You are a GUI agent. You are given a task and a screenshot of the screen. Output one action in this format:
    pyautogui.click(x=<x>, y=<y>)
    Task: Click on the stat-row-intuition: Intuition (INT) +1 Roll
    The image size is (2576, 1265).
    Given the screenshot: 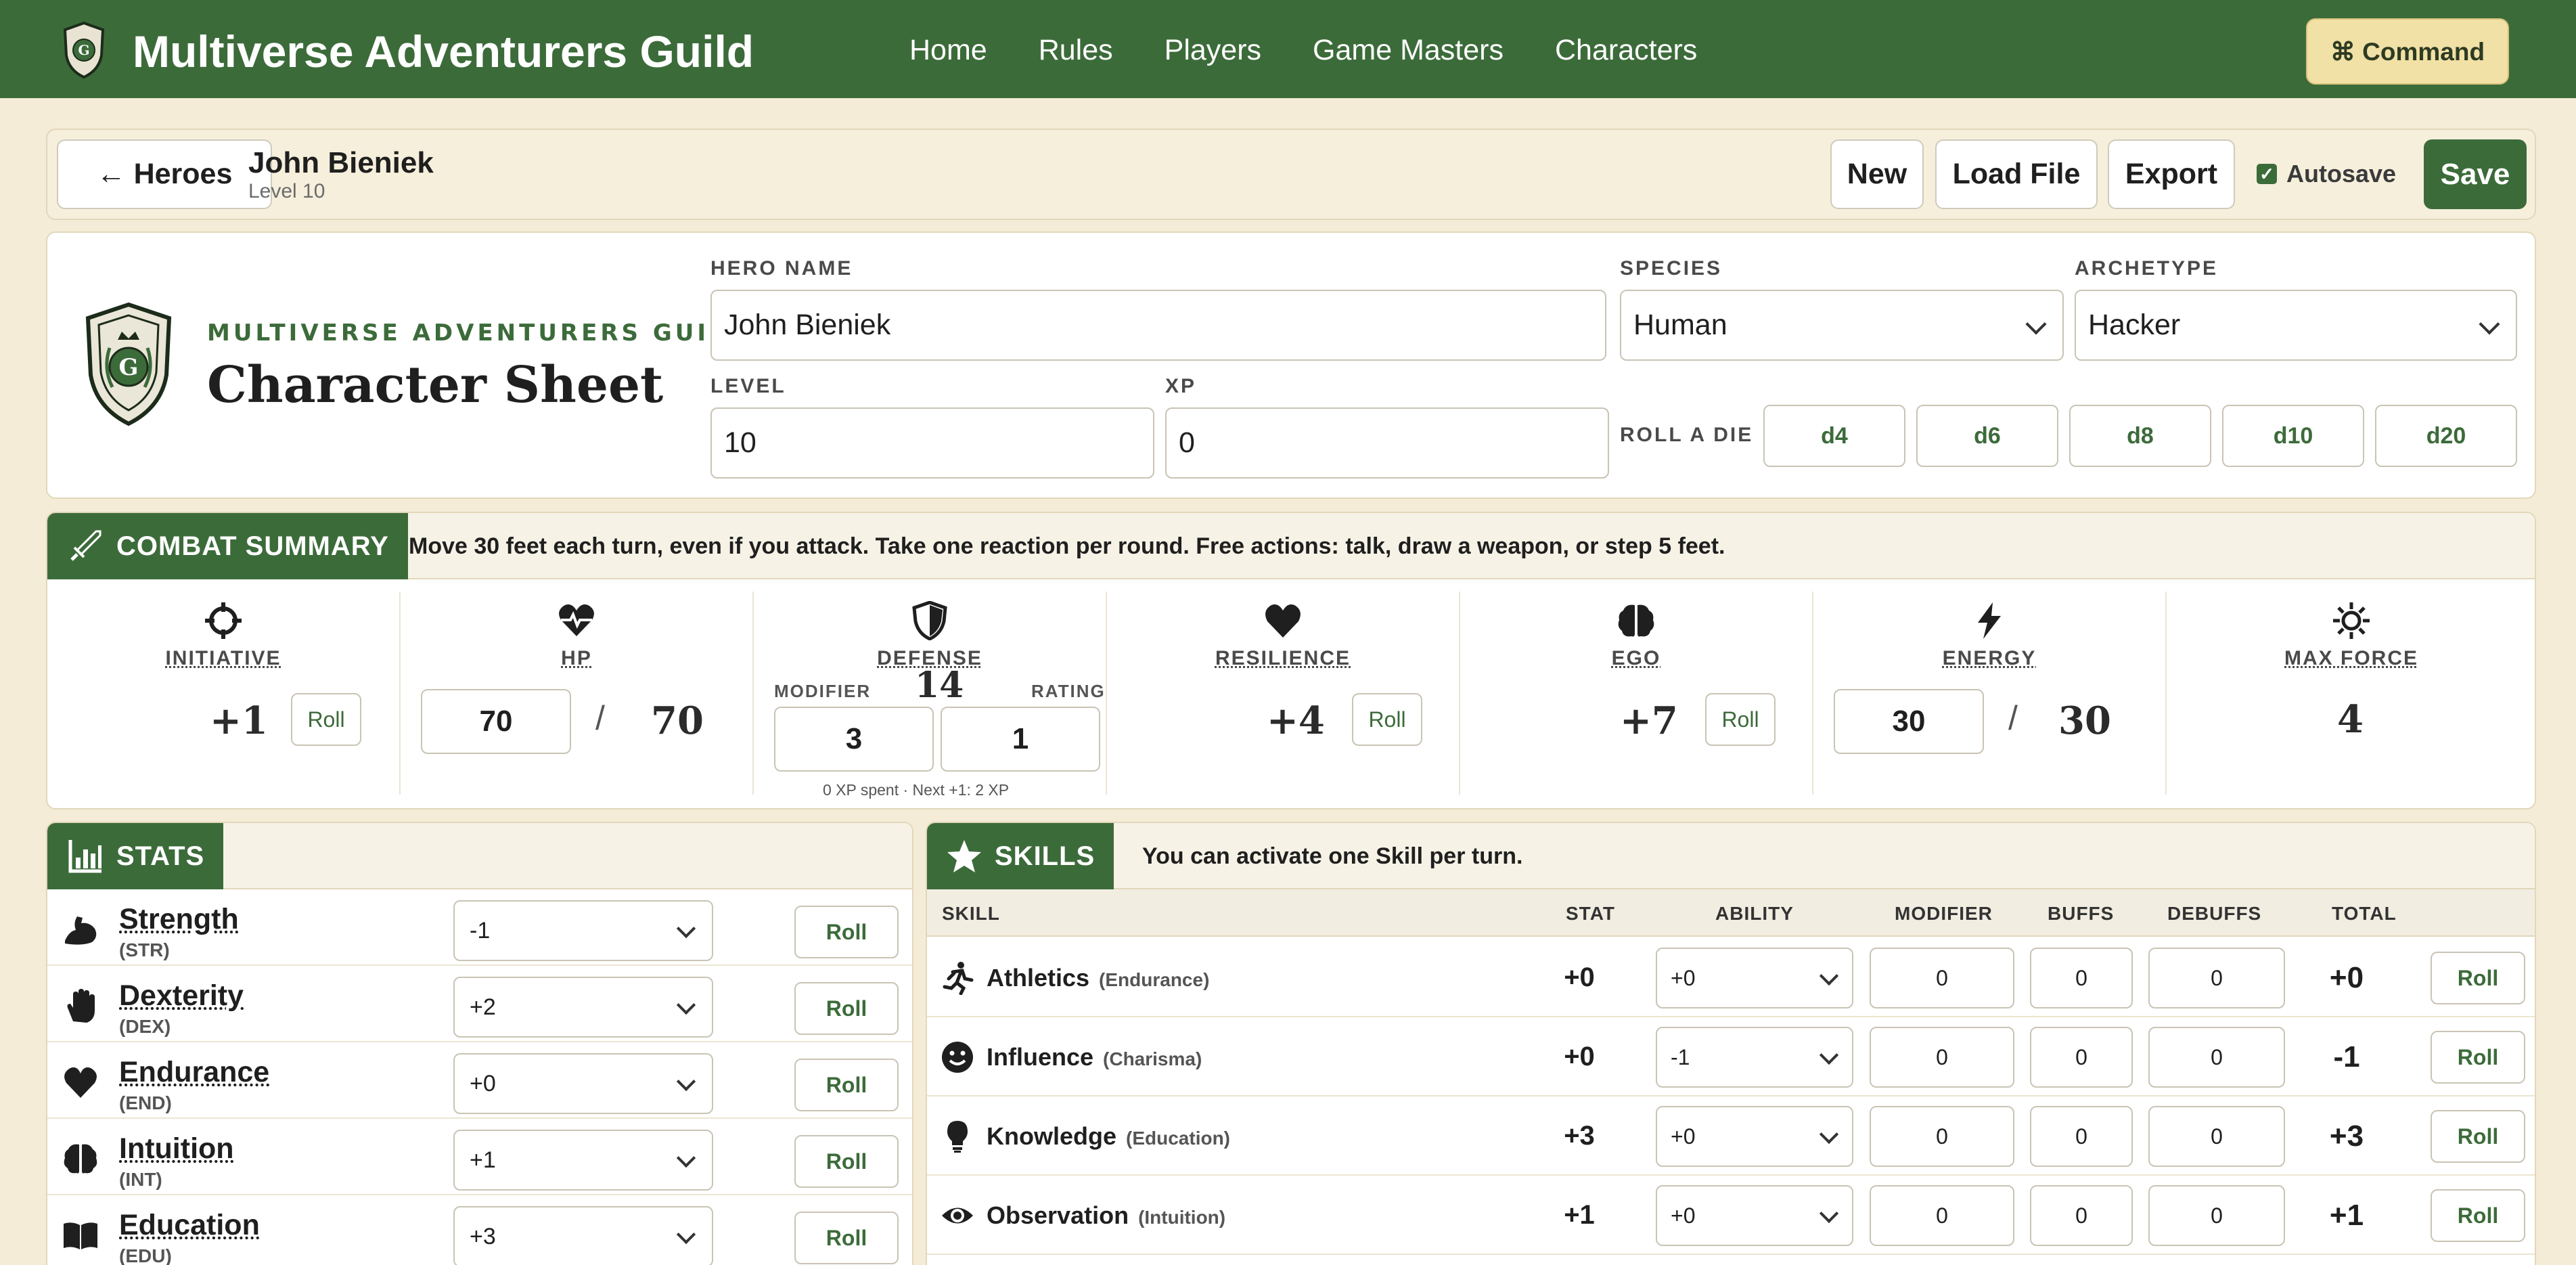 What is the action you would take?
    pyautogui.click(x=479, y=1157)
    